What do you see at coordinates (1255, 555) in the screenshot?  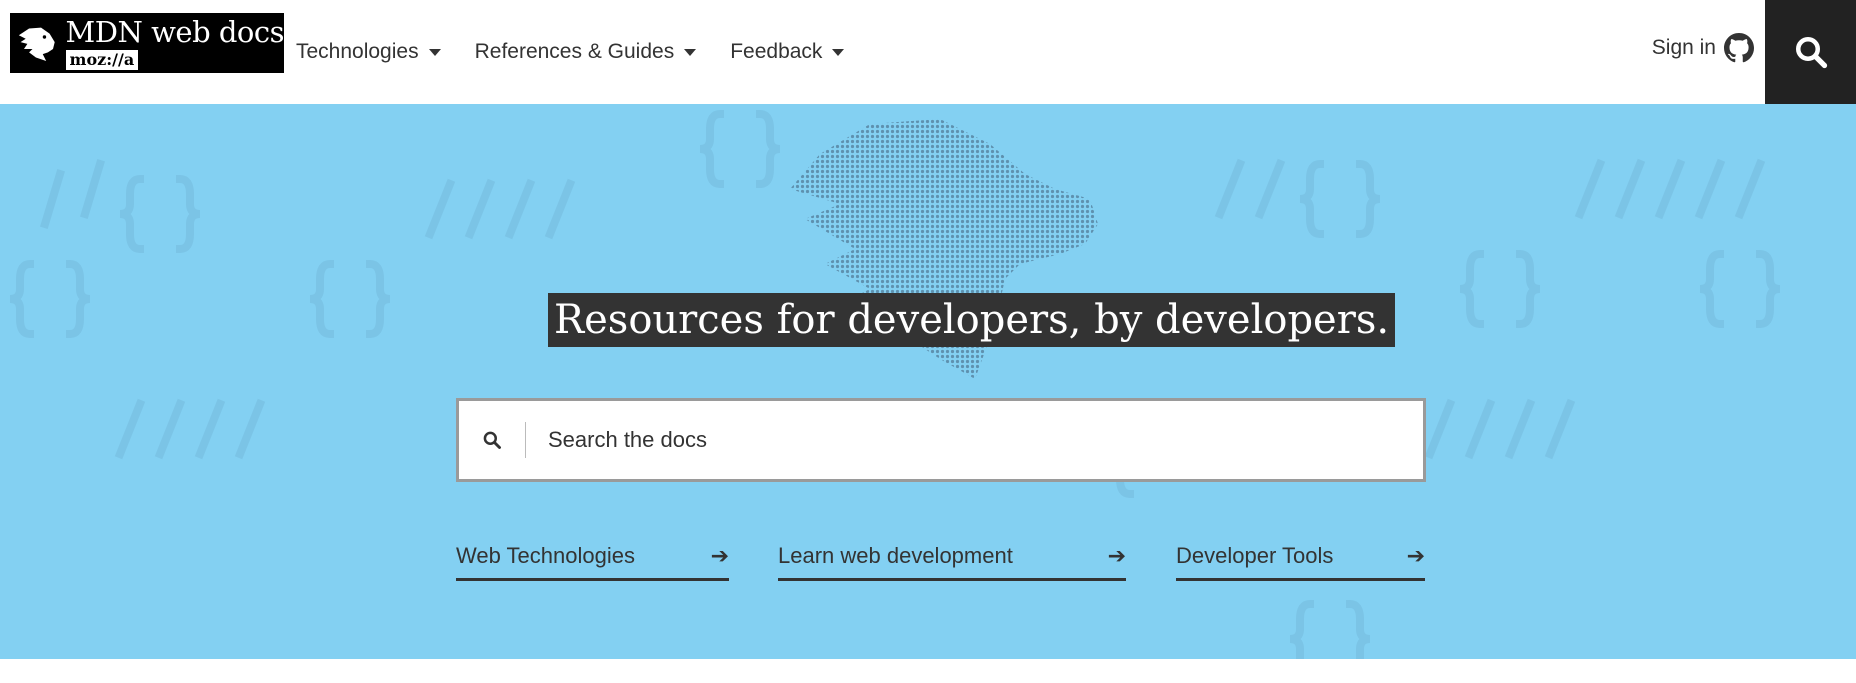 I see `link-developer-tools-label: Developer Tools` at bounding box center [1255, 555].